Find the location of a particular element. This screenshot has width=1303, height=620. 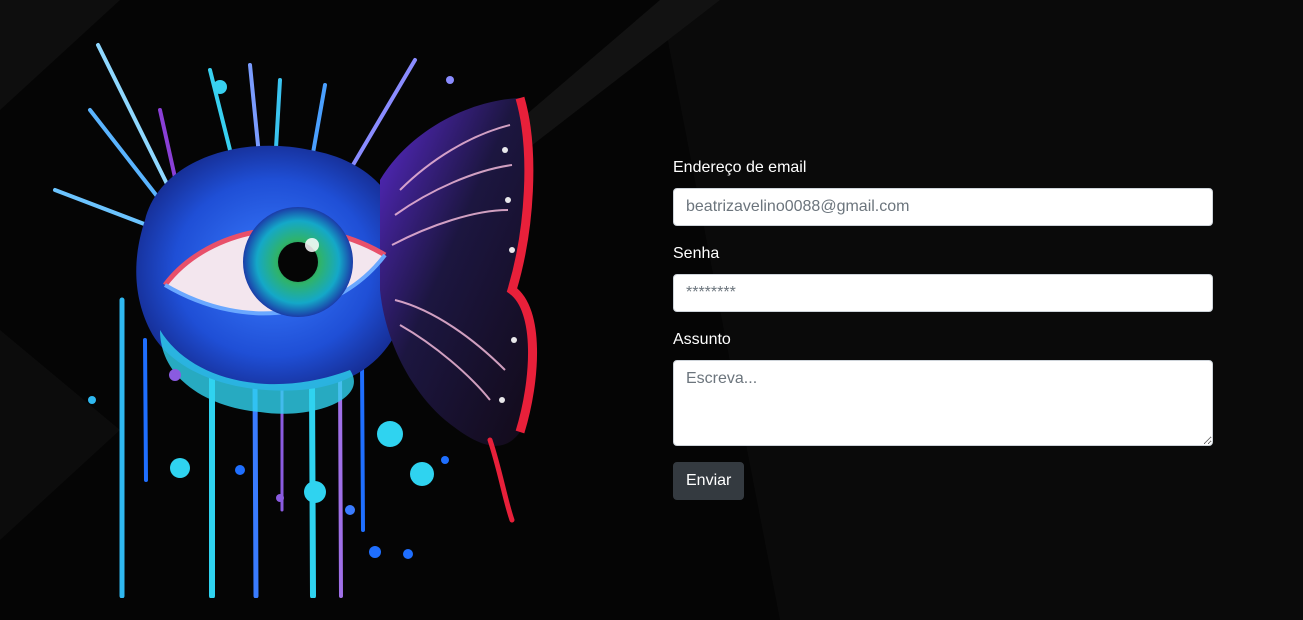

subject-textarea is located at coordinates (943, 403).